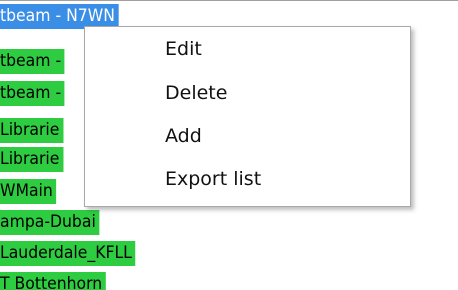 The width and height of the screenshot is (458, 290). What do you see at coordinates (247, 93) in the screenshot?
I see `menu-item-delete: Delete` at bounding box center [247, 93].